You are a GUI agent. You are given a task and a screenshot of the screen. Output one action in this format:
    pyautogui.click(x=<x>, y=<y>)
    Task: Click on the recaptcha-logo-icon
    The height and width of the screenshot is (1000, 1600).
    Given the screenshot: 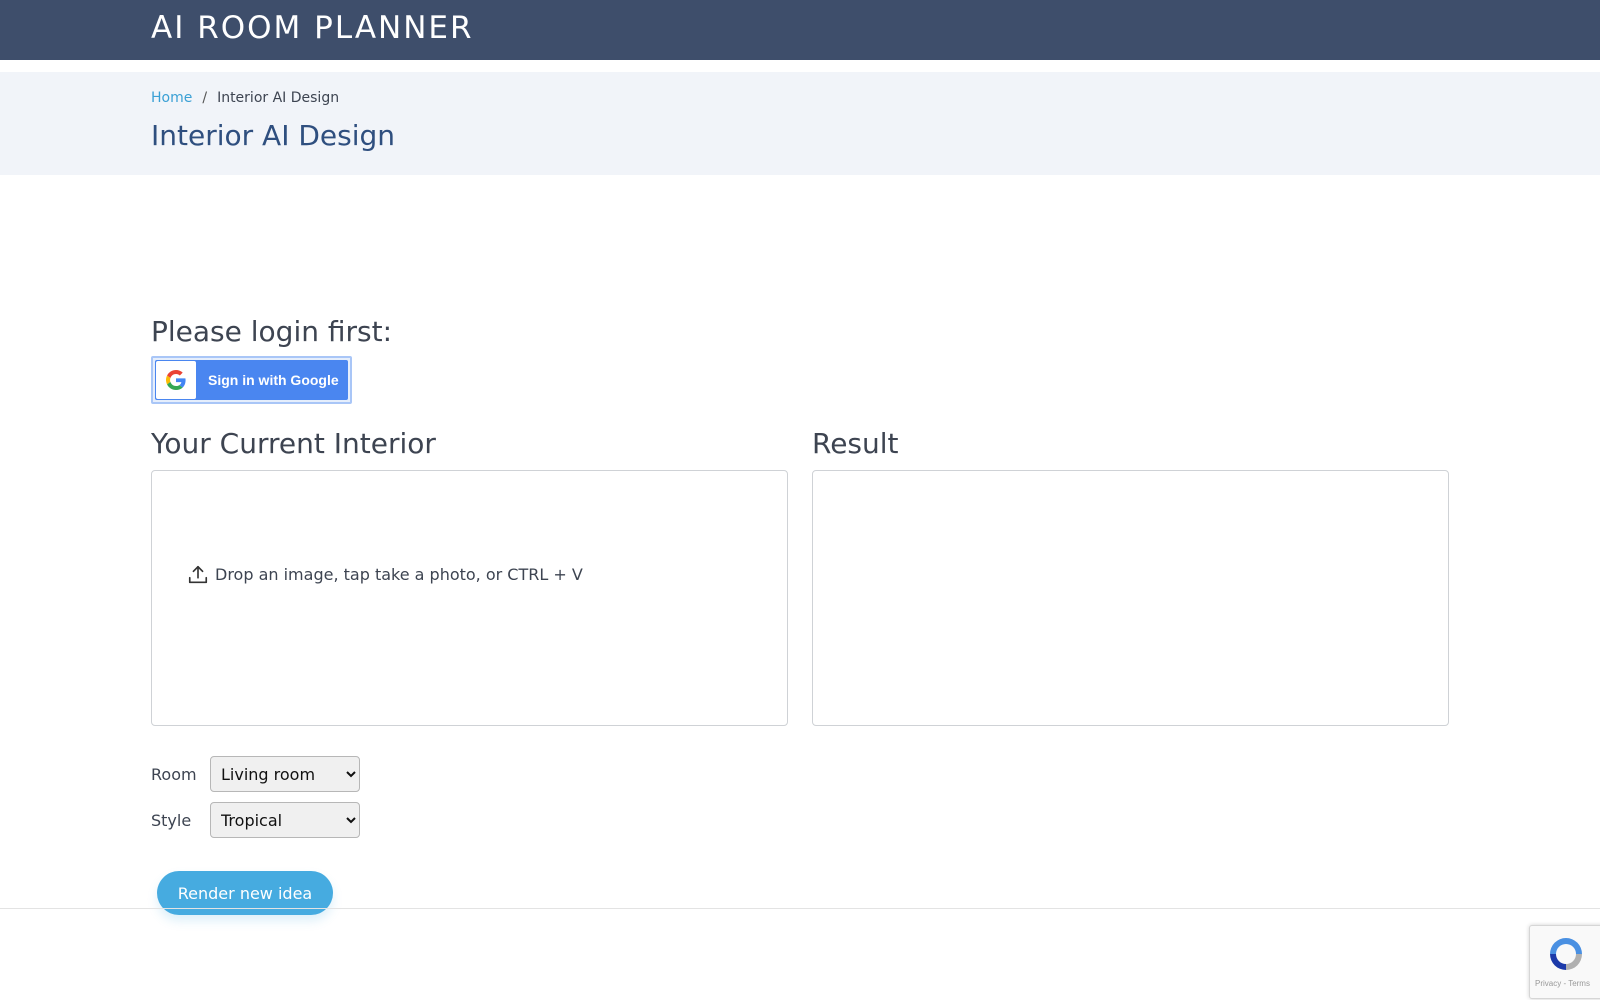 What is the action you would take?
    pyautogui.click(x=1566, y=954)
    